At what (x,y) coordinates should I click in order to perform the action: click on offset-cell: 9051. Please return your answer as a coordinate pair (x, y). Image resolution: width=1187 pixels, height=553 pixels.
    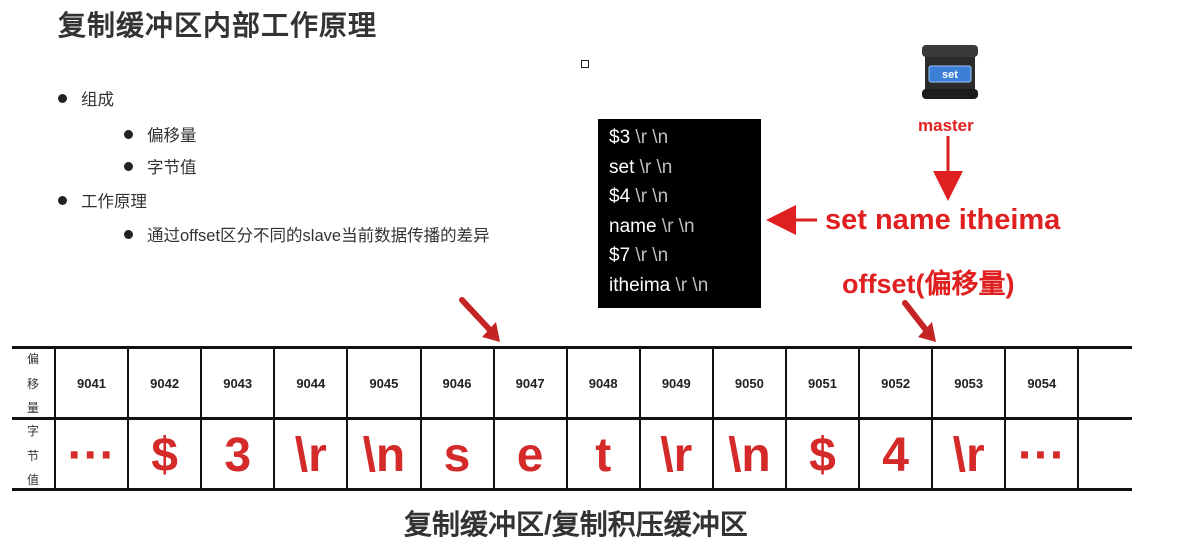
    Looking at the image, I should click on (821, 383).